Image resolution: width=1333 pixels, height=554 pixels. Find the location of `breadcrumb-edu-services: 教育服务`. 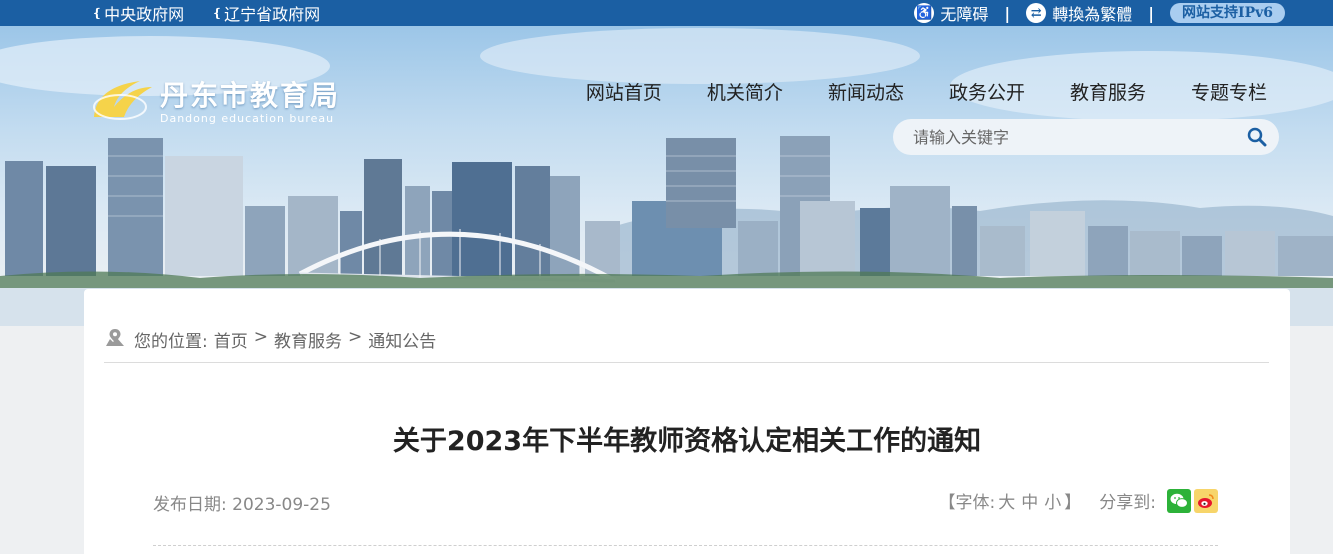

breadcrumb-edu-services: 教育服务 is located at coordinates (308, 339).